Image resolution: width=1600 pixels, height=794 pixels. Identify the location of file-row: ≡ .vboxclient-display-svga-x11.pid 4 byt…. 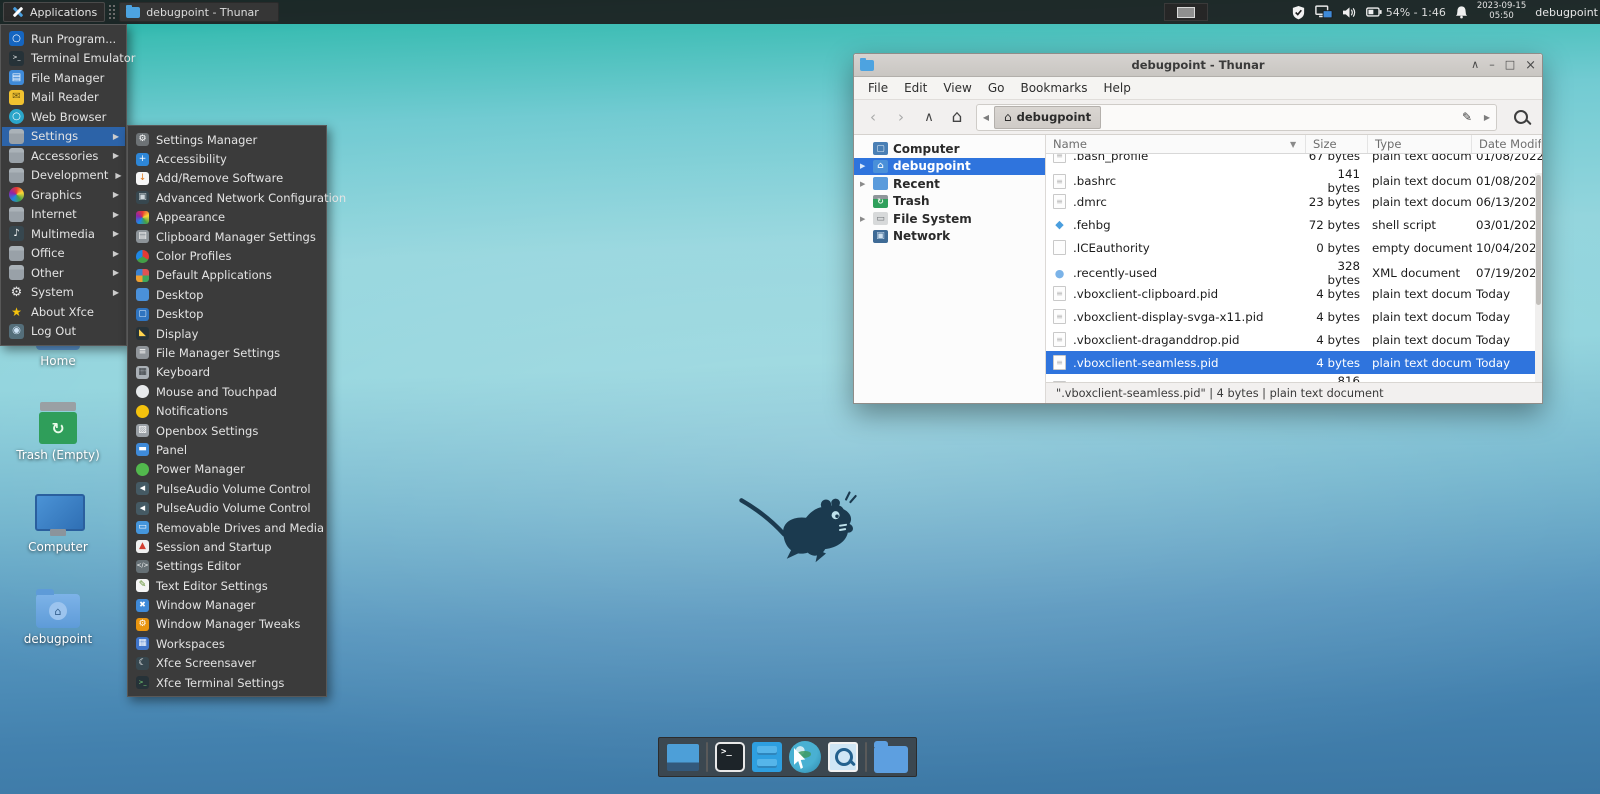
(1294, 316).